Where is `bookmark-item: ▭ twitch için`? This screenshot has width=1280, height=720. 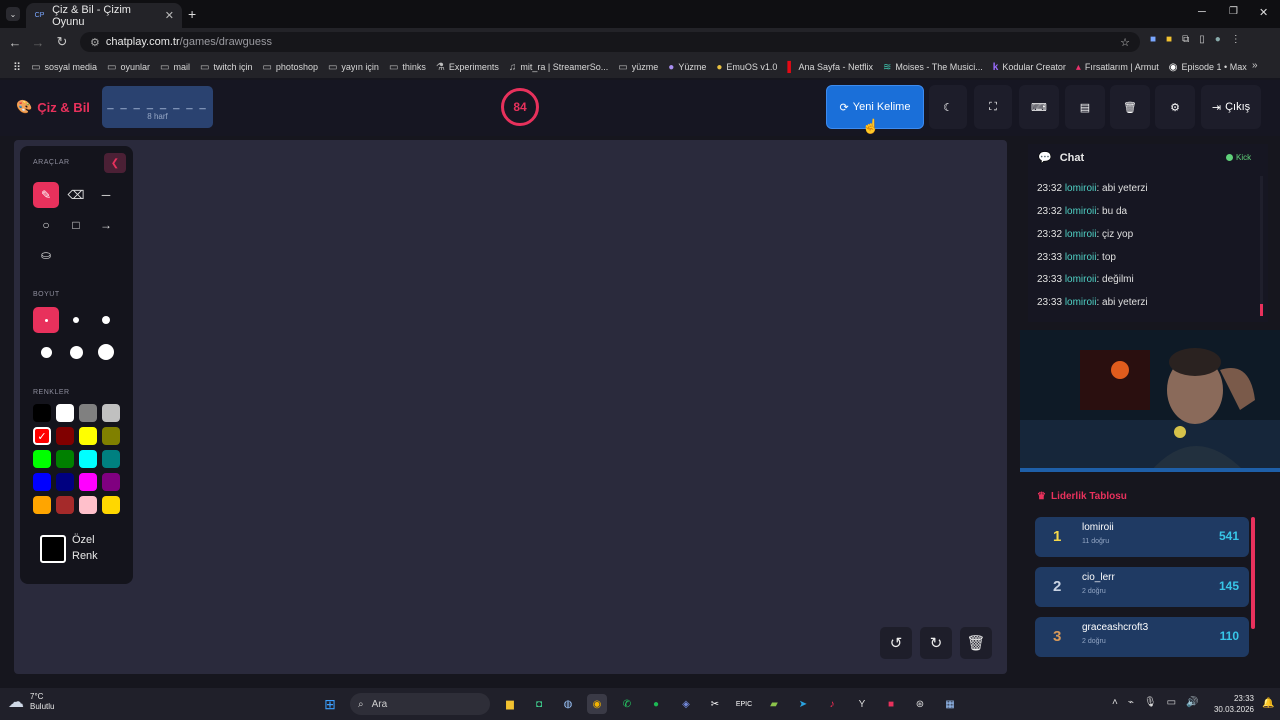 bookmark-item: ▭ twitch için is located at coordinates (226, 67).